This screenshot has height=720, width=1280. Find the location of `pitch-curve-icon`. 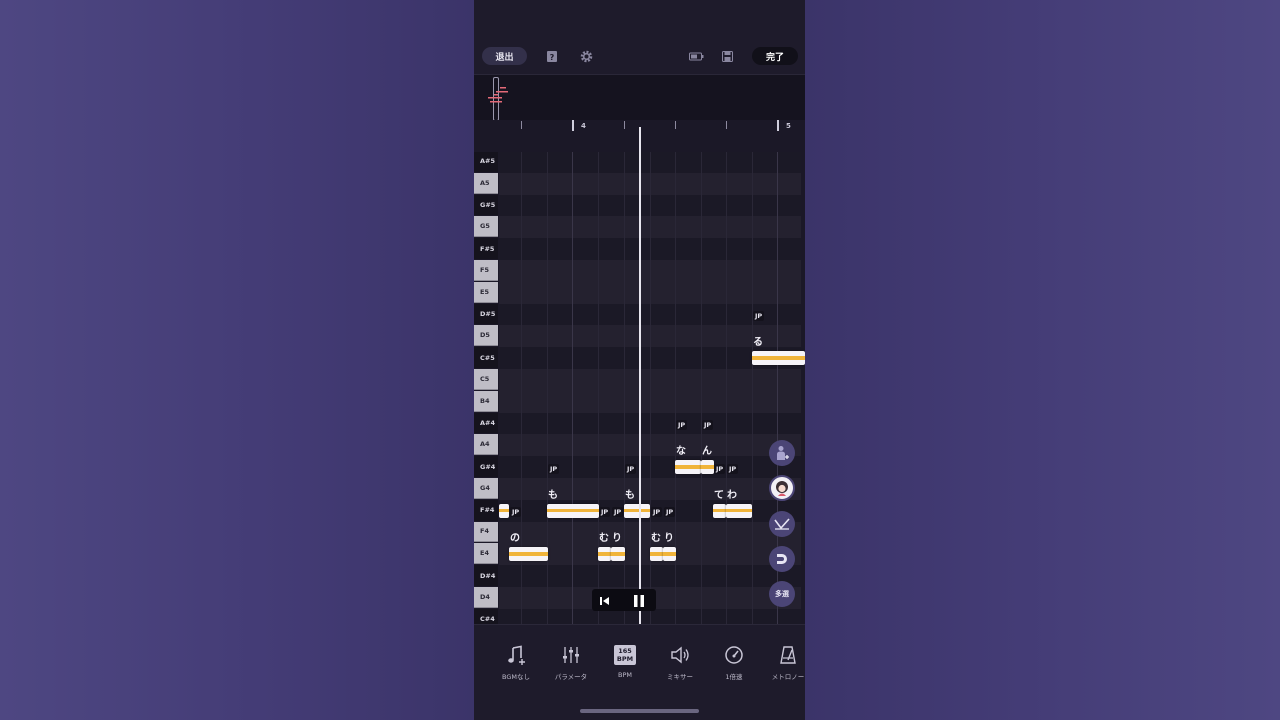

pitch-curve-icon is located at coordinates (782, 524).